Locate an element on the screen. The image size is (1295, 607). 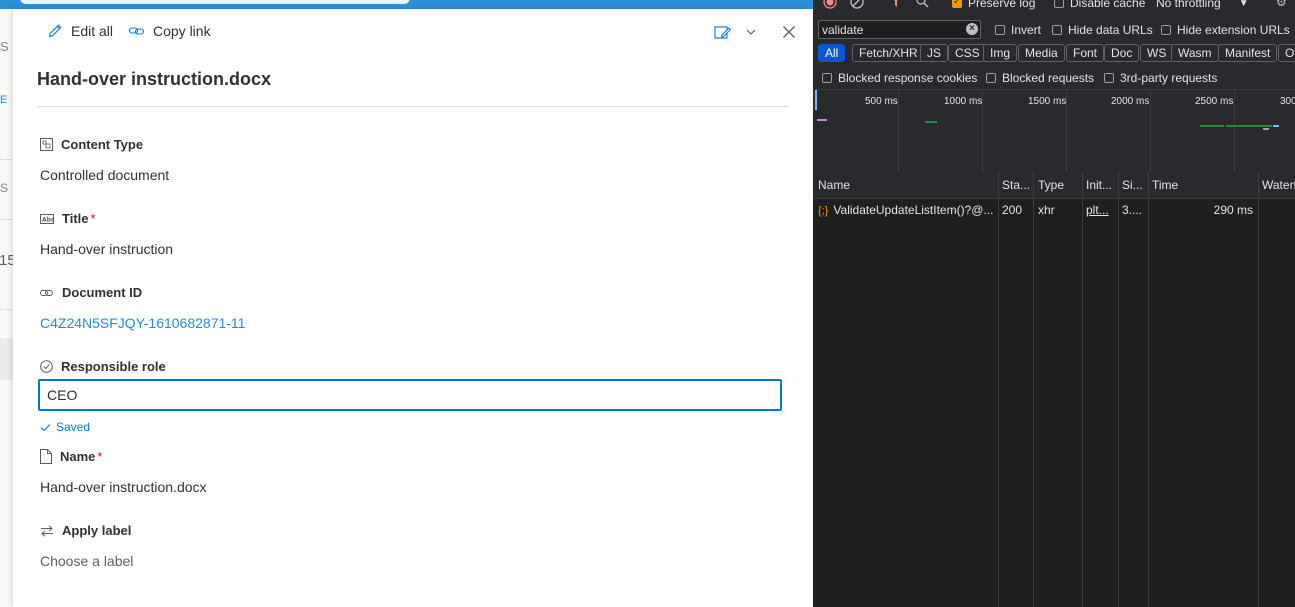
responsible-role-label-text: Responsible role is located at coordinates (113, 366).